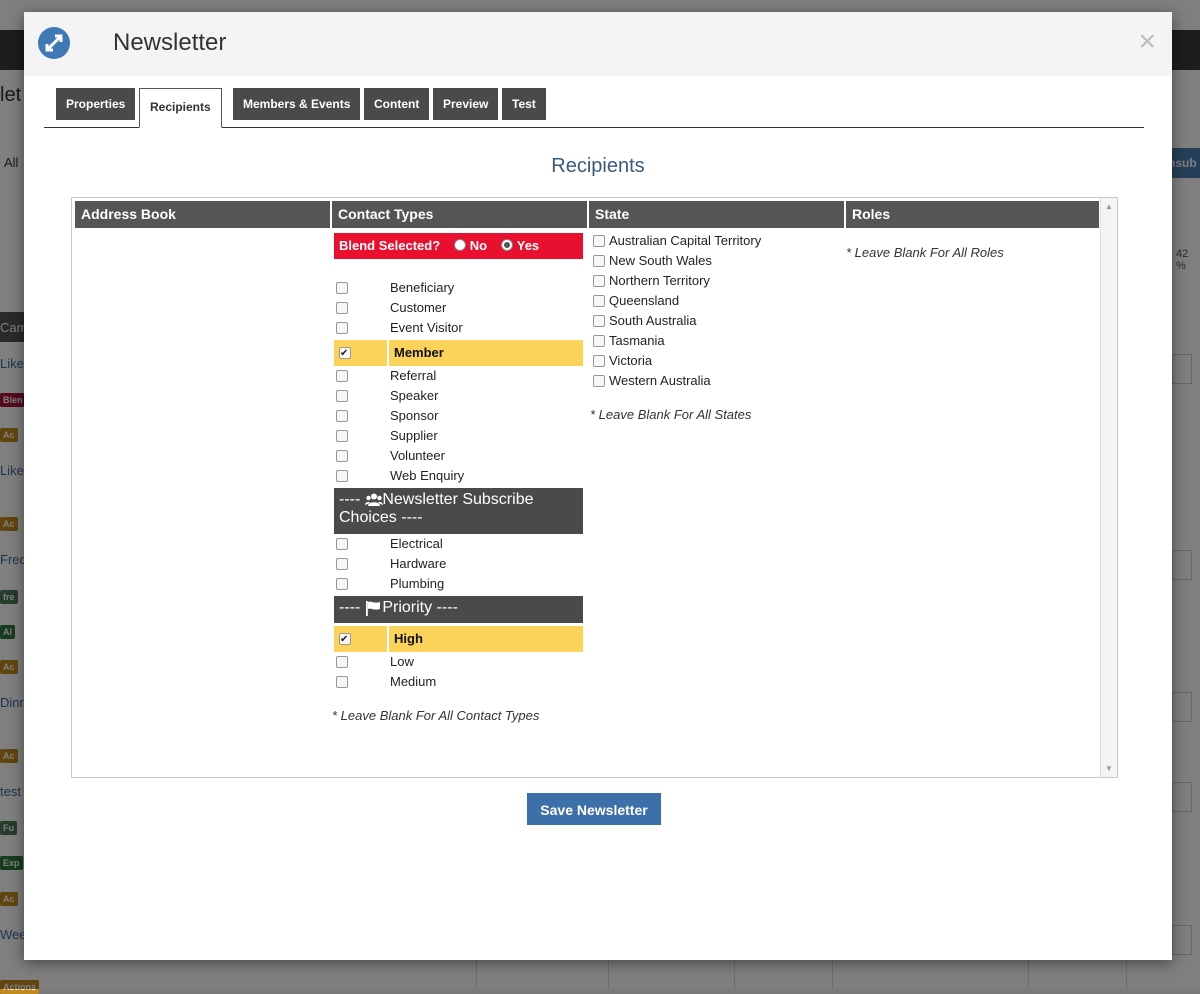  Describe the element at coordinates (332, 682) in the screenshot. I see `priority-row: Medium` at that location.